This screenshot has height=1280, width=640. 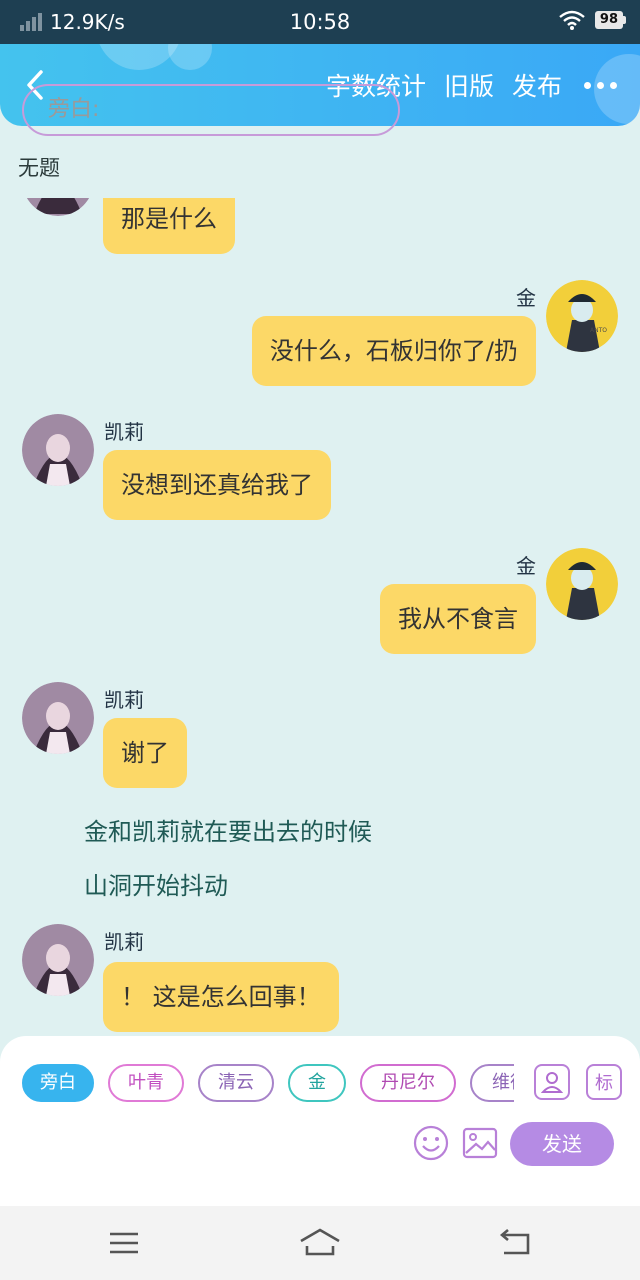 What do you see at coordinates (598, 330) in the screenshot?
I see `svg-text: ANTO` at bounding box center [598, 330].